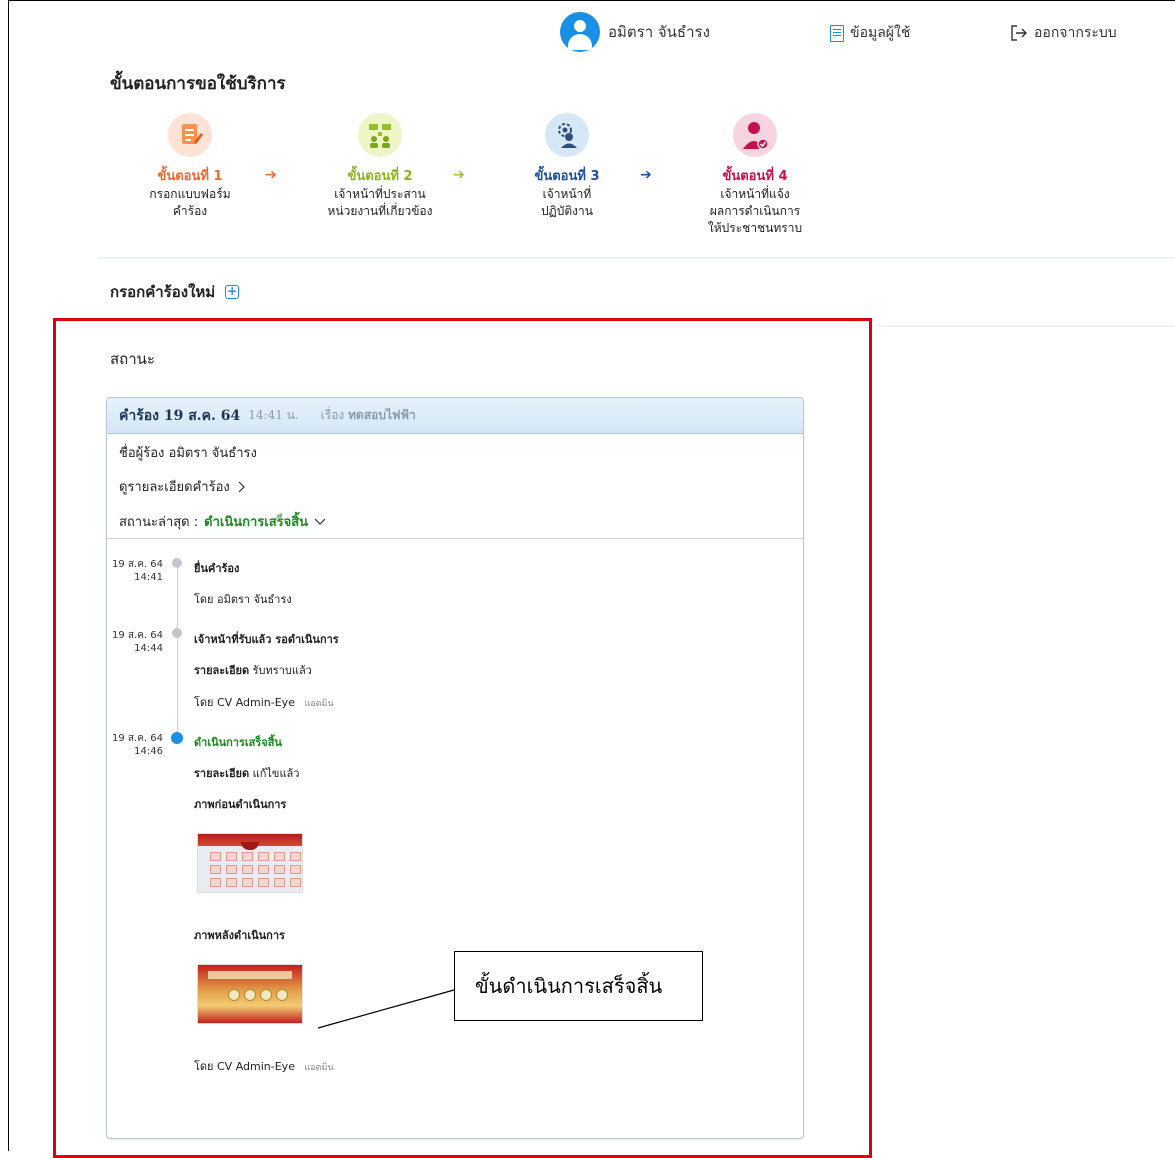  I want to click on subject-prefix: เรื่อง, so click(332, 415).